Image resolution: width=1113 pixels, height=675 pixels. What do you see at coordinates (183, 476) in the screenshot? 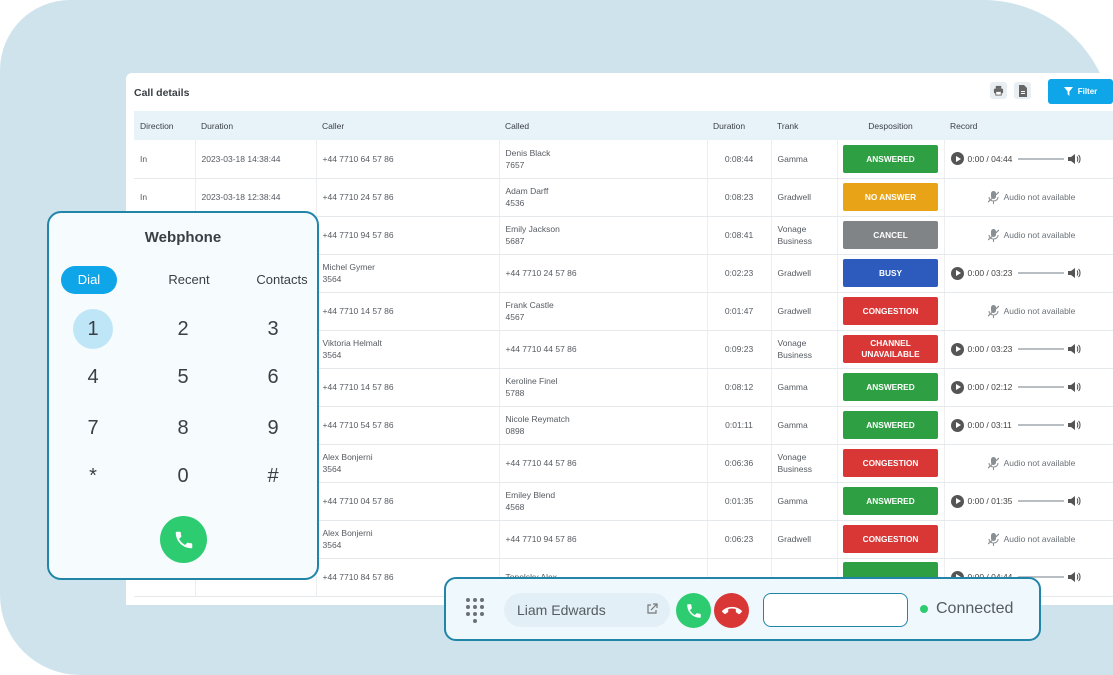
I see `dial-key: 0` at bounding box center [183, 476].